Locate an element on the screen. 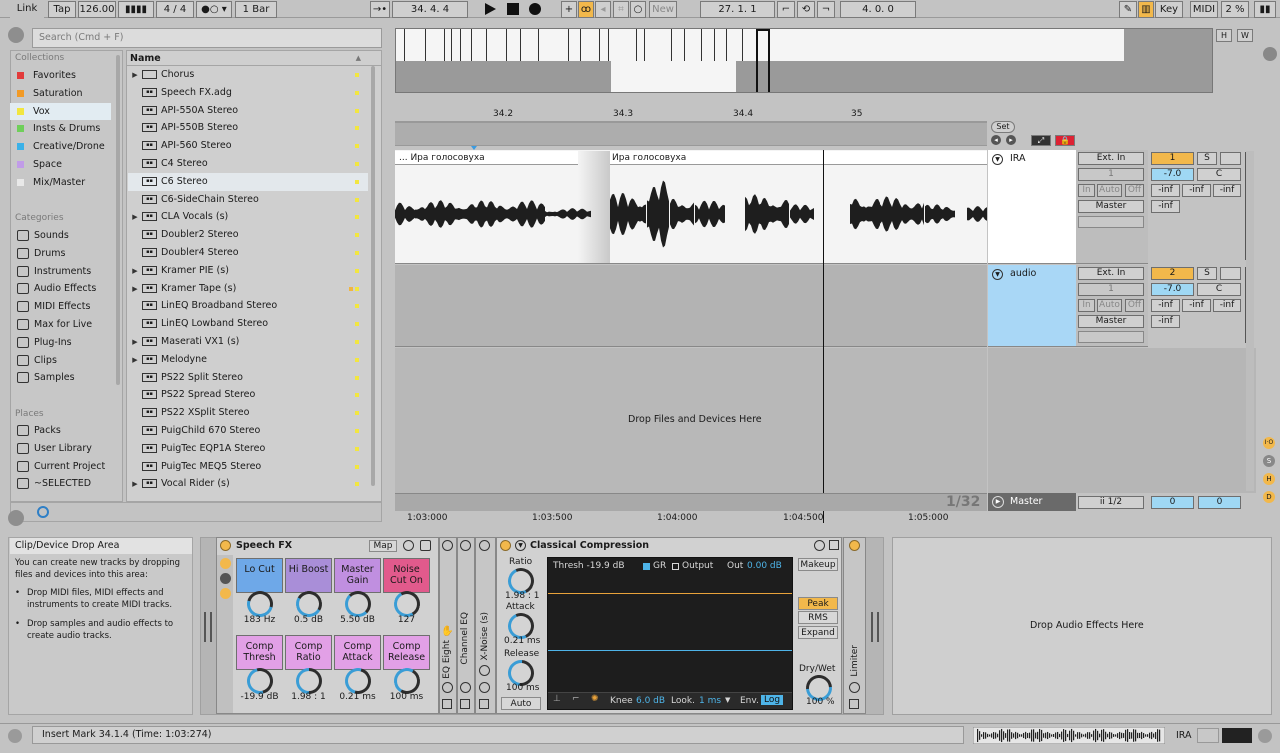 Image resolution: width=1280 pixels, height=753 pixels. macro-label-button: Comp Thresh is located at coordinates (259, 652).